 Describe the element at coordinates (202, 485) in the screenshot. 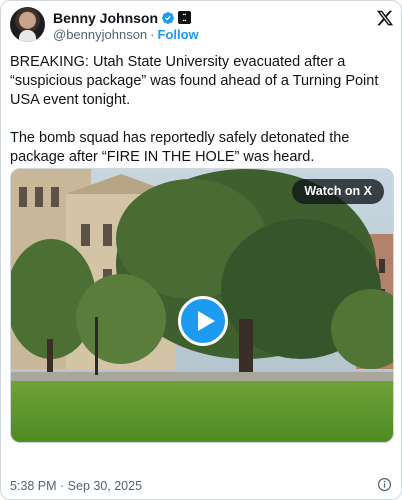

I see `tweet-footer: 5:38 PM · Sep 30, 2025` at that location.